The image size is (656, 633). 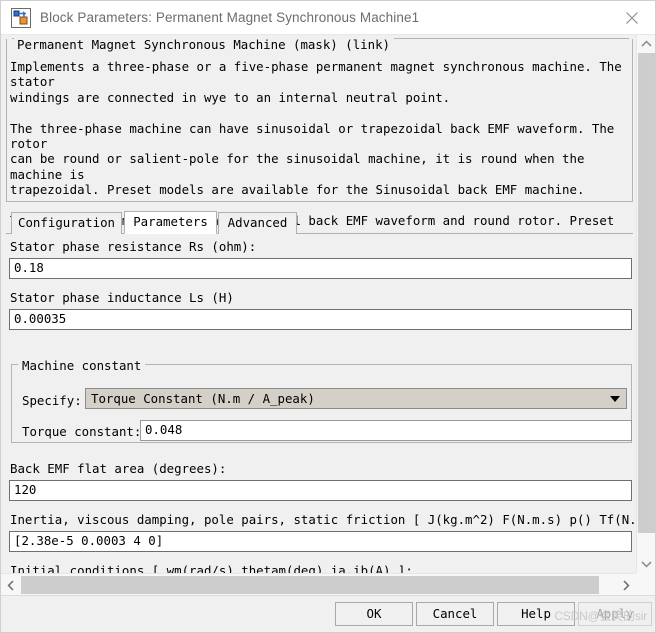 I want to click on stator-inductance-label: Stator phase inductance Ls (H), so click(x=122, y=297).